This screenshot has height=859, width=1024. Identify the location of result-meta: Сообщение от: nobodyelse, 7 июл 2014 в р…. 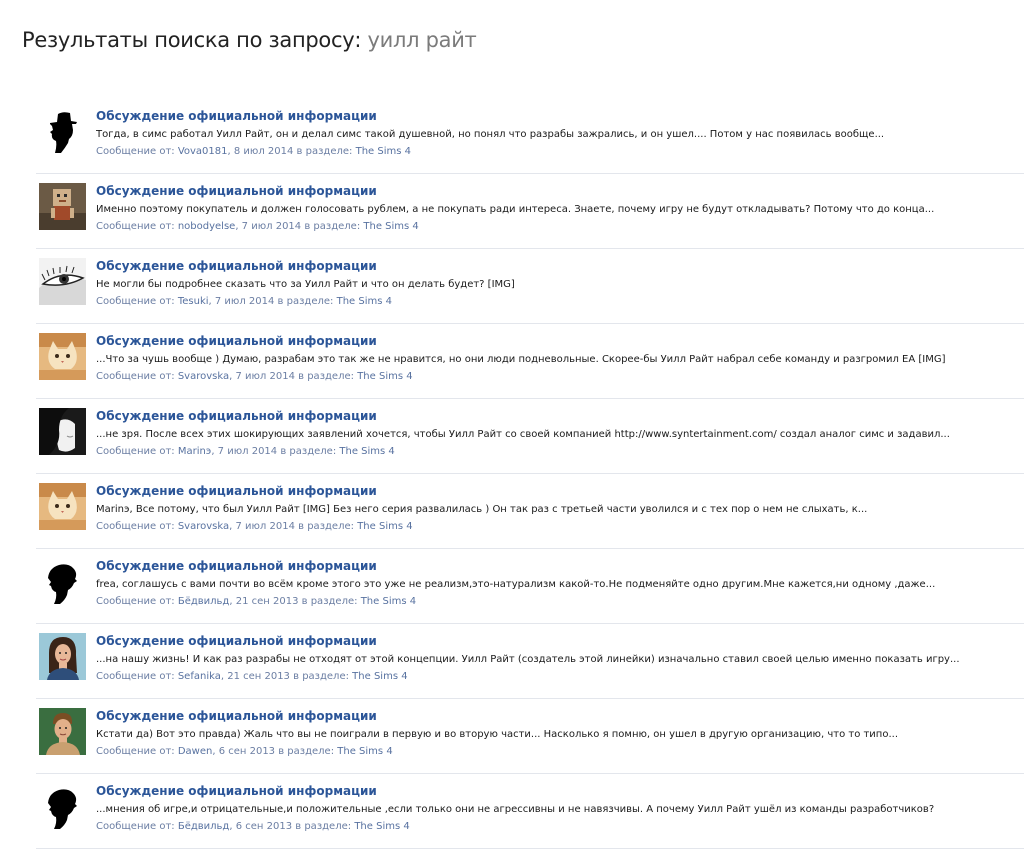
(257, 226).